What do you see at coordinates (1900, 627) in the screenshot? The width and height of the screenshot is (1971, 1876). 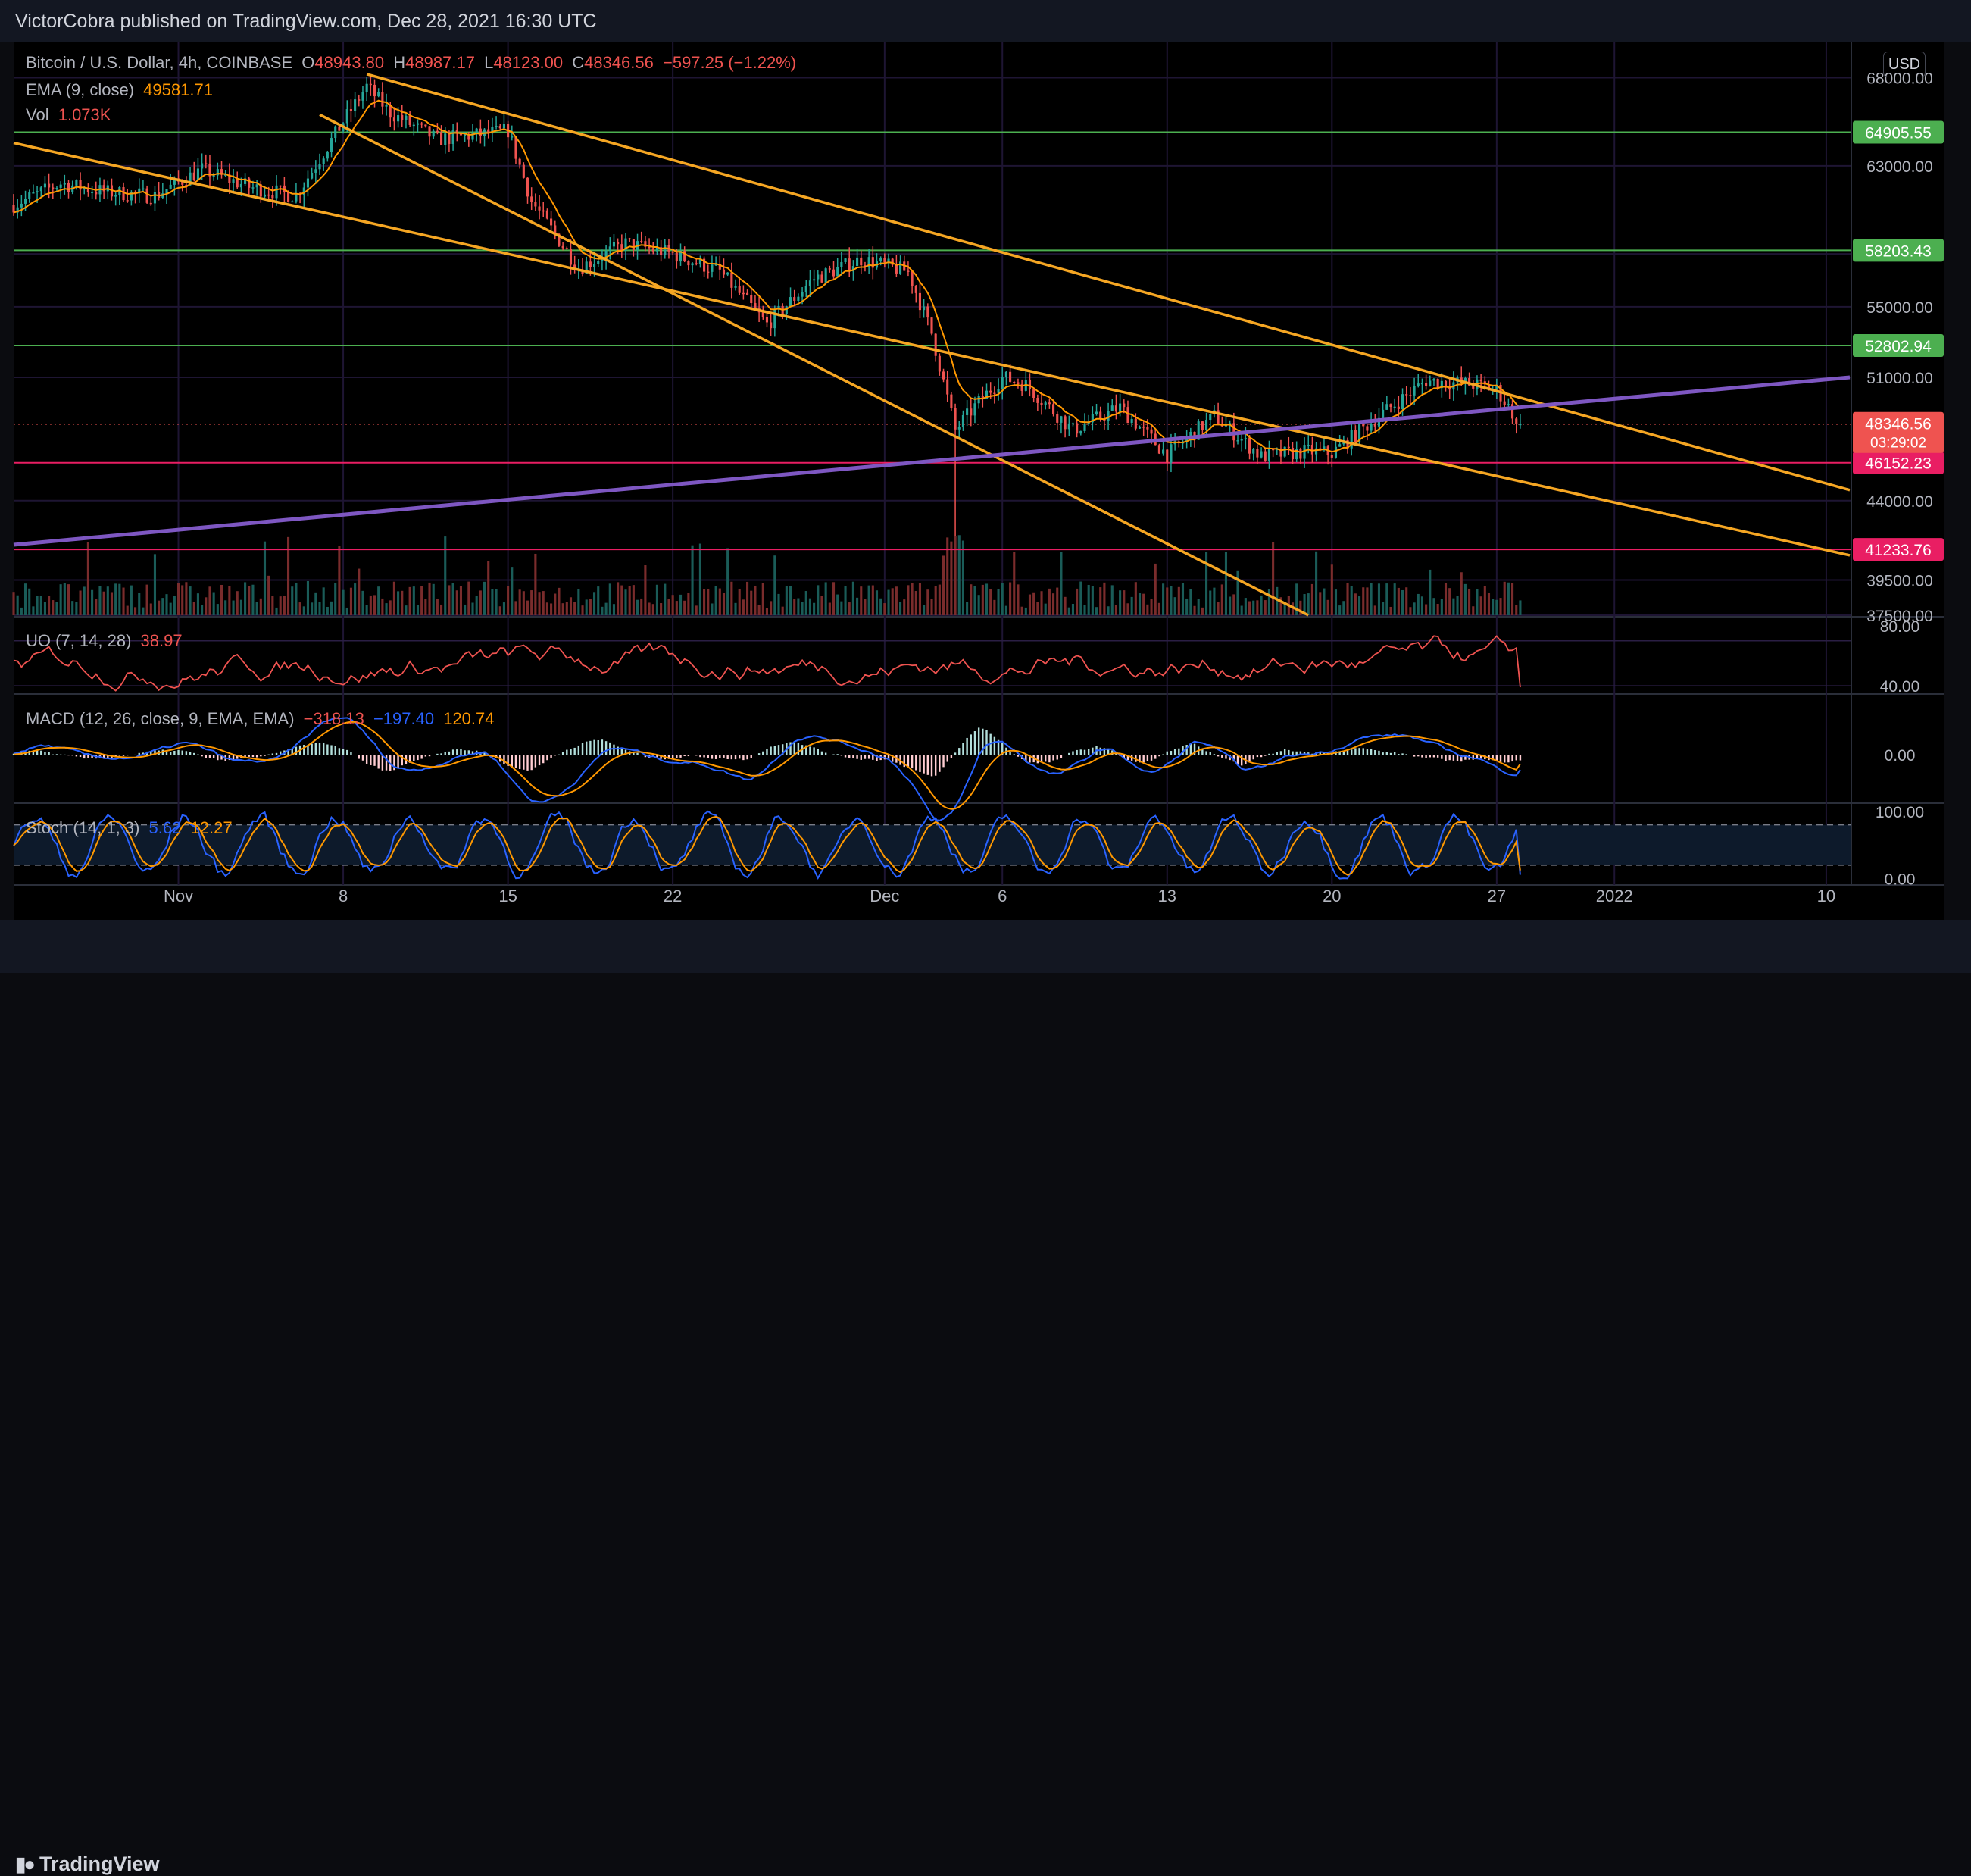 I see `uo-tick-label: 80.00` at bounding box center [1900, 627].